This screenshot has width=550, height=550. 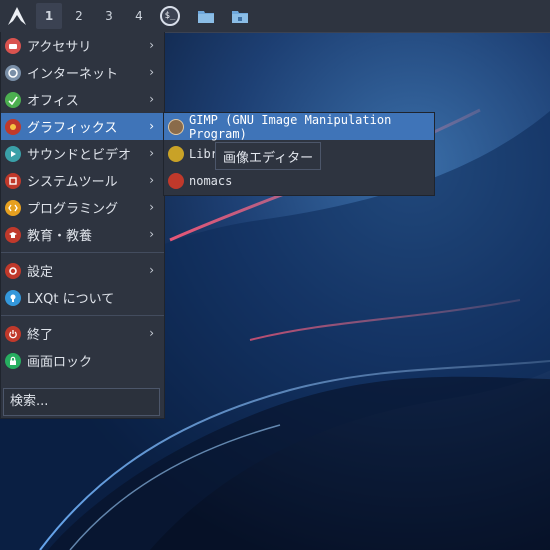 I want to click on workspace-3: 3, so click(x=109, y=16).